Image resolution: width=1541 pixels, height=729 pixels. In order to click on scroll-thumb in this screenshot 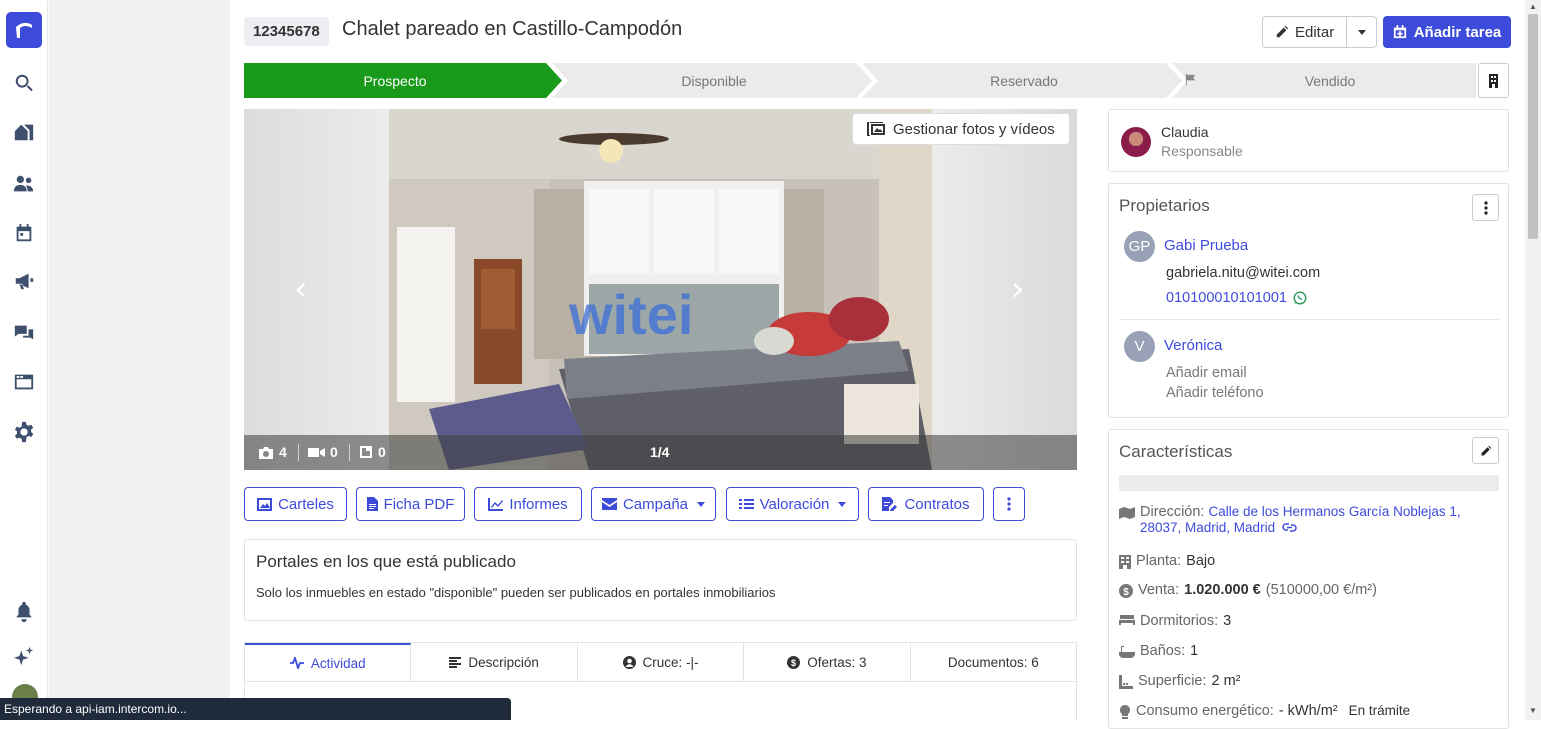, I will do `click(1533, 126)`.